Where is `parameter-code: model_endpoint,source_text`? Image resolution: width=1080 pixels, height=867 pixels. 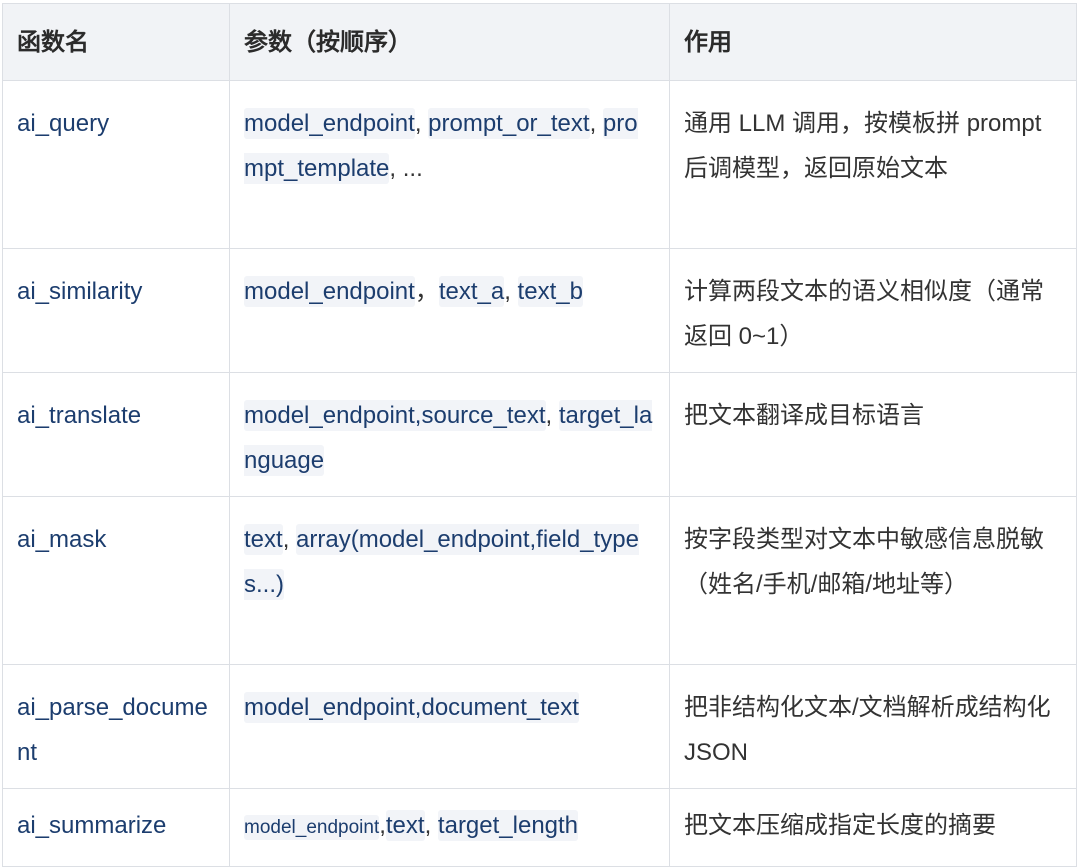
parameter-code: model_endpoint,source_text is located at coordinates (395, 415).